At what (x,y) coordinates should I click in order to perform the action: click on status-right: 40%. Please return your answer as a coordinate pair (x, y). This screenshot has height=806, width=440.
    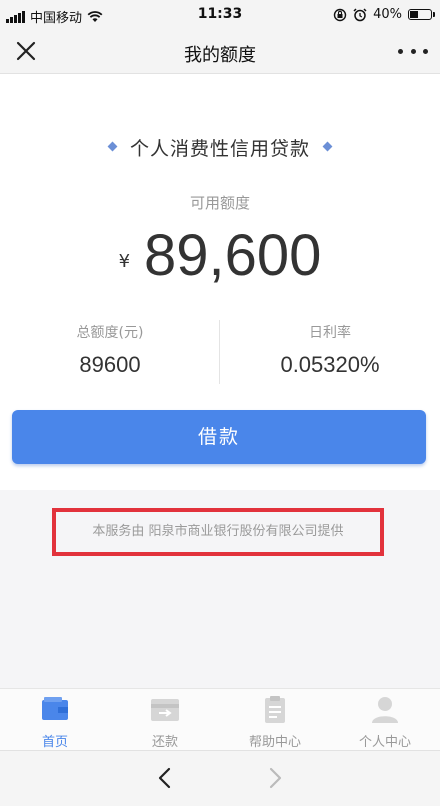
    Looking at the image, I should click on (384, 14).